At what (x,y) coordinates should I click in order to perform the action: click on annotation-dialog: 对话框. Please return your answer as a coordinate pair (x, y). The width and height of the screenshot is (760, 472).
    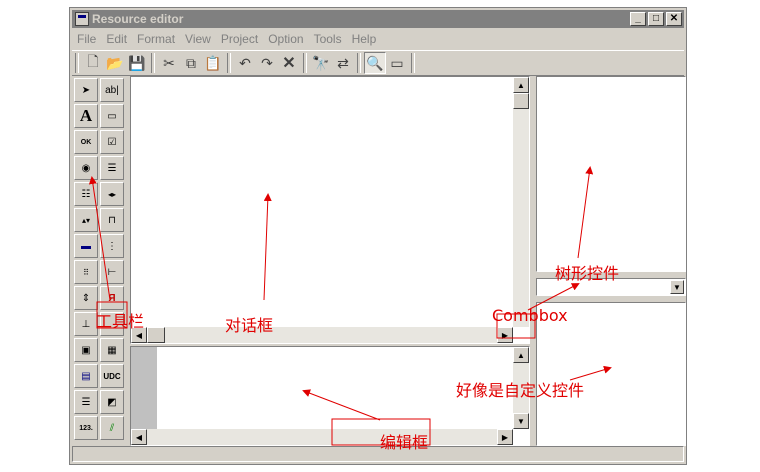
    Looking at the image, I should click on (249, 325).